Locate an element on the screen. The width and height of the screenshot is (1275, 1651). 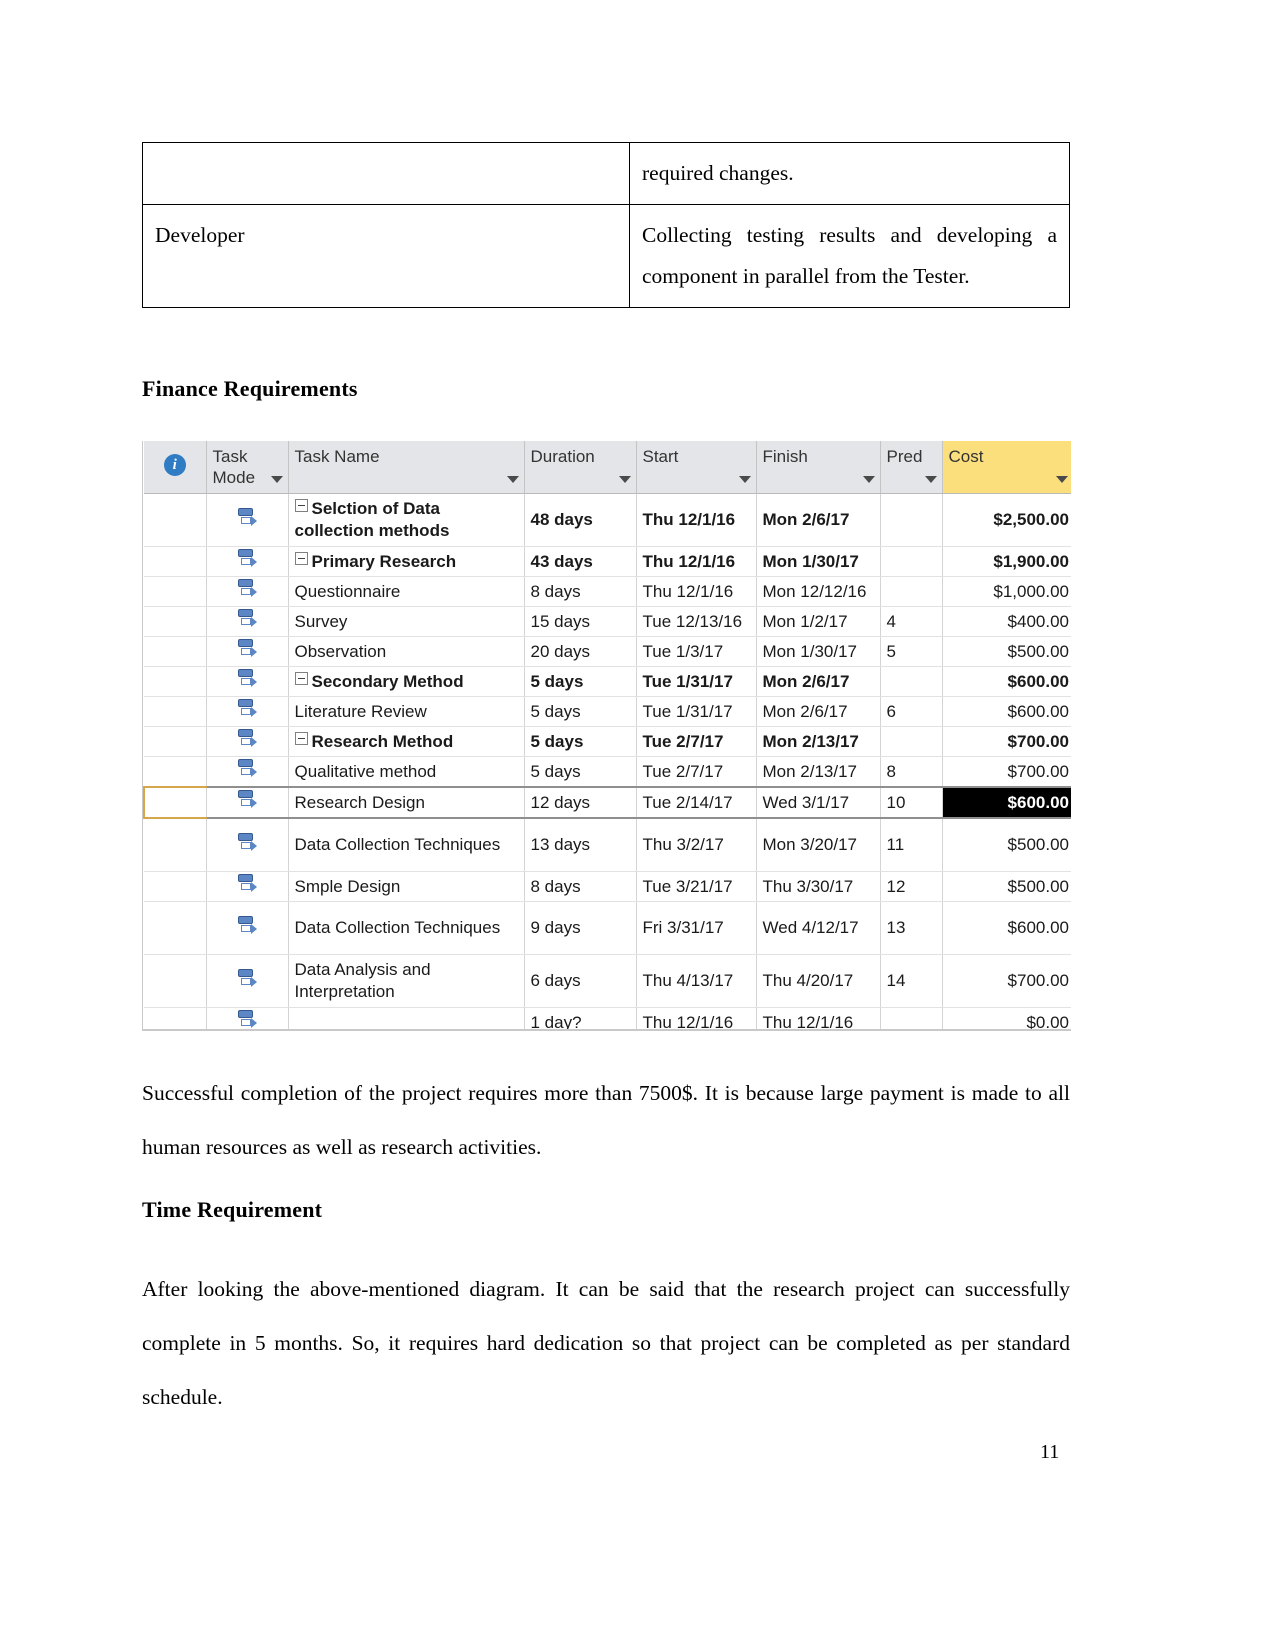
cell-task-name: Data Collection Techniques is located at coordinates (406, 845).